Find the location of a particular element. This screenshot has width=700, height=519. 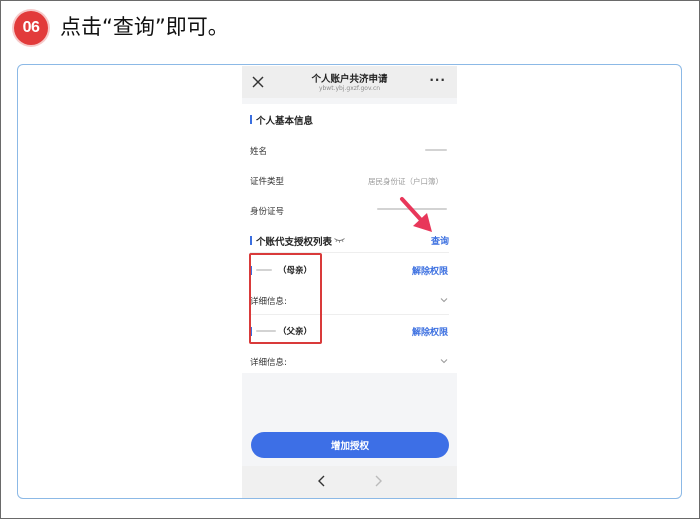

authorization-list-title: 个账代支授权列表 is located at coordinates (294, 242).